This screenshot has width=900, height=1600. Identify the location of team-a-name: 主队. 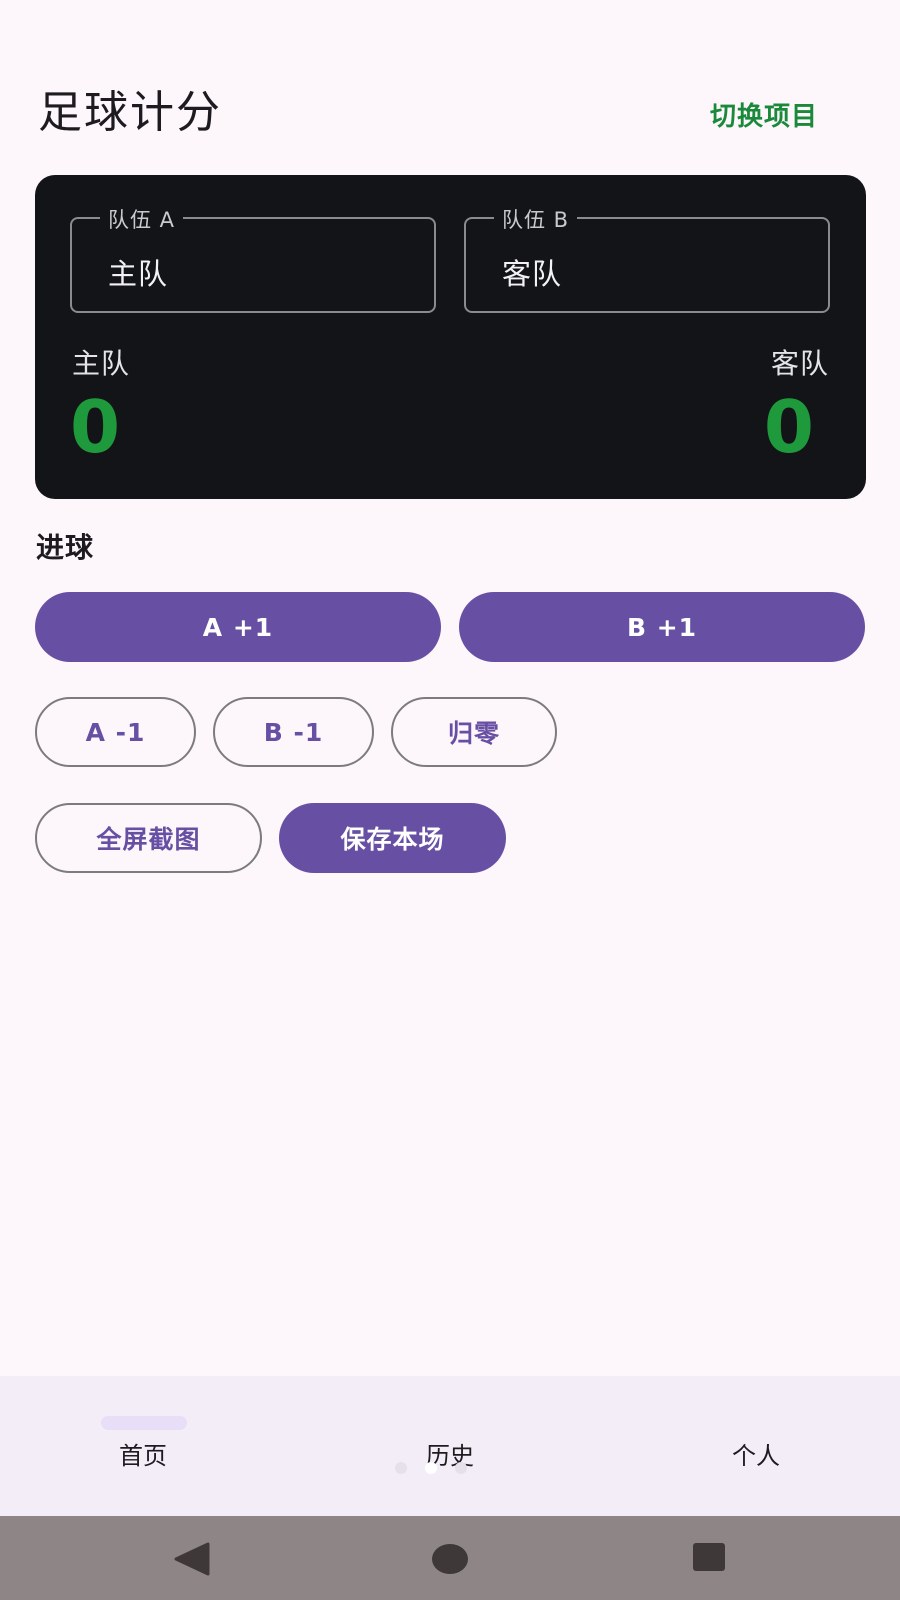
(101, 363).